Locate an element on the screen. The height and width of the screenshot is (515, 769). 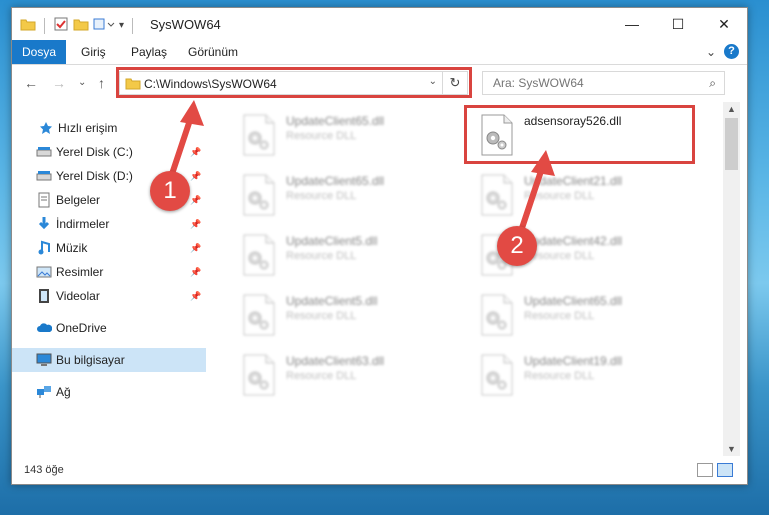
large-icons-view-icon is located at coordinates (725, 470).